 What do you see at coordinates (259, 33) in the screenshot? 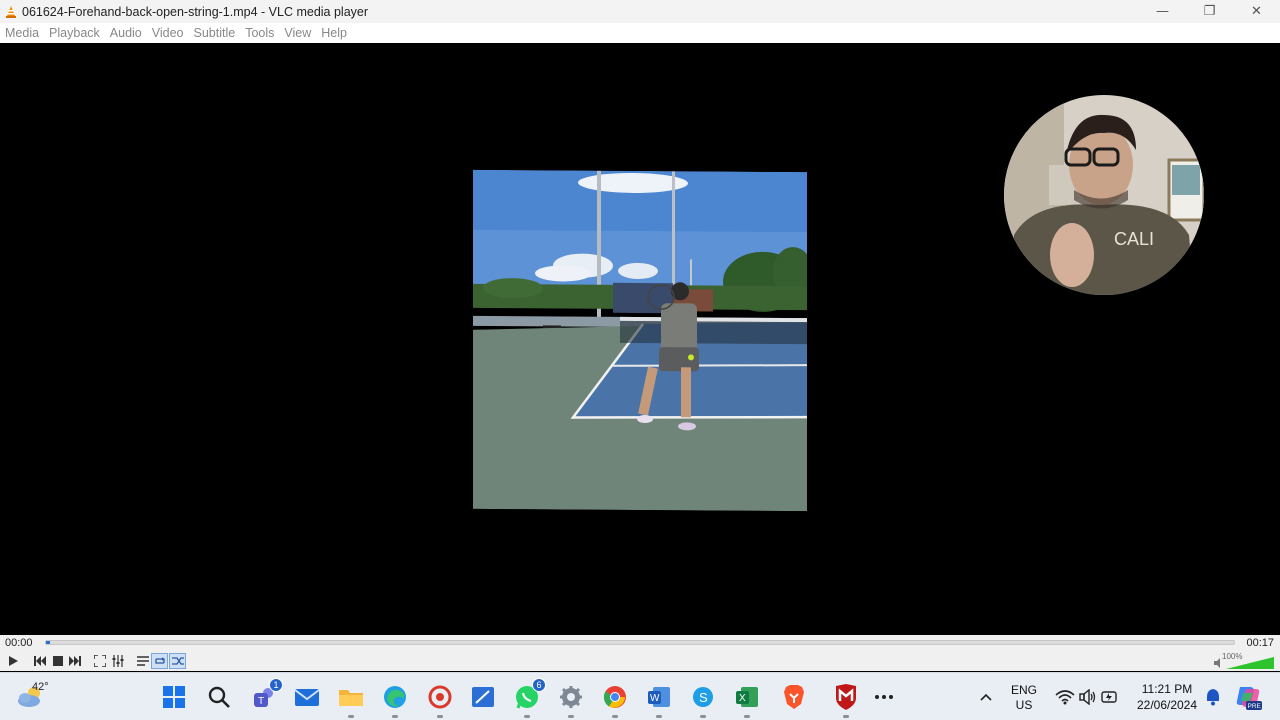
I see `menu-tools: Tools` at bounding box center [259, 33].